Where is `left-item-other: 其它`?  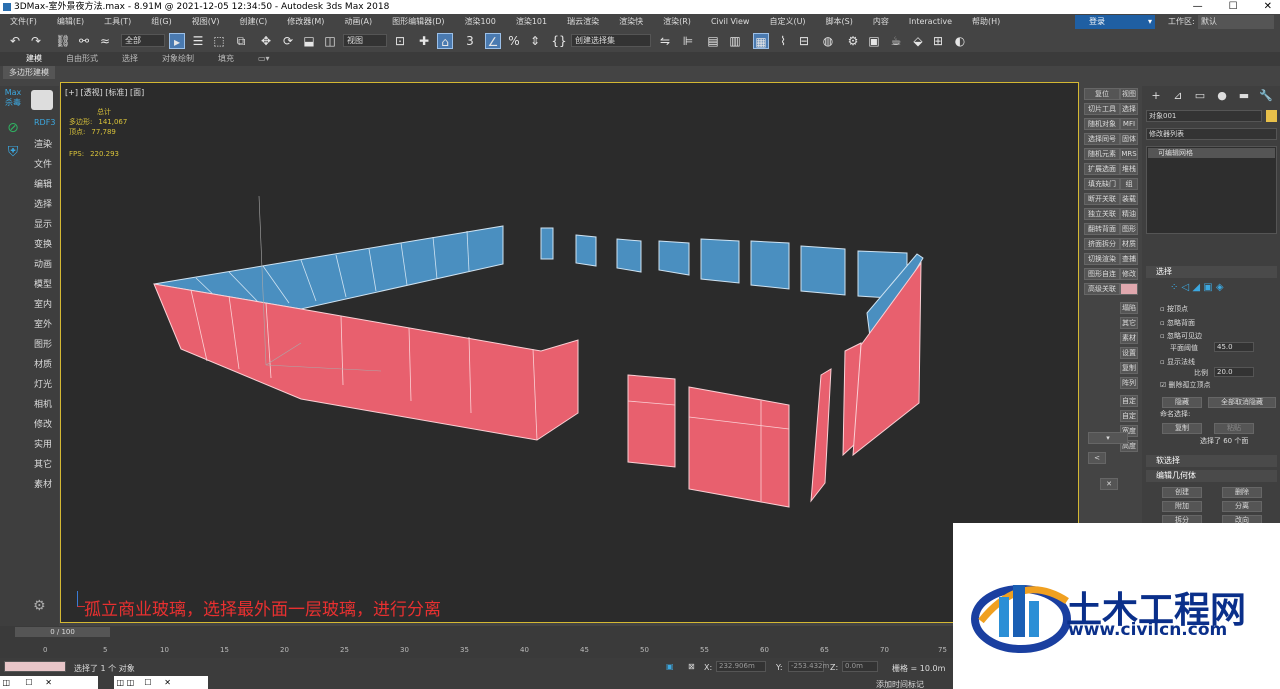
left-item-other: 其它 is located at coordinates (43, 463).